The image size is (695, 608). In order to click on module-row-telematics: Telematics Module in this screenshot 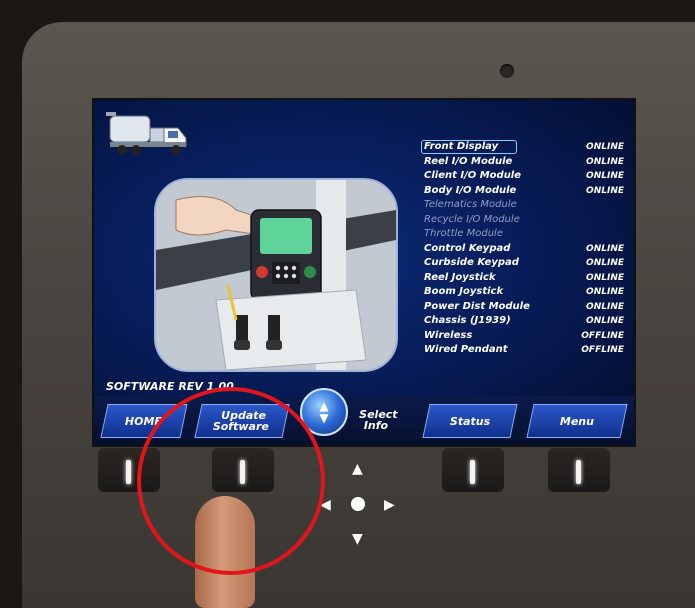, I will do `click(524, 205)`.